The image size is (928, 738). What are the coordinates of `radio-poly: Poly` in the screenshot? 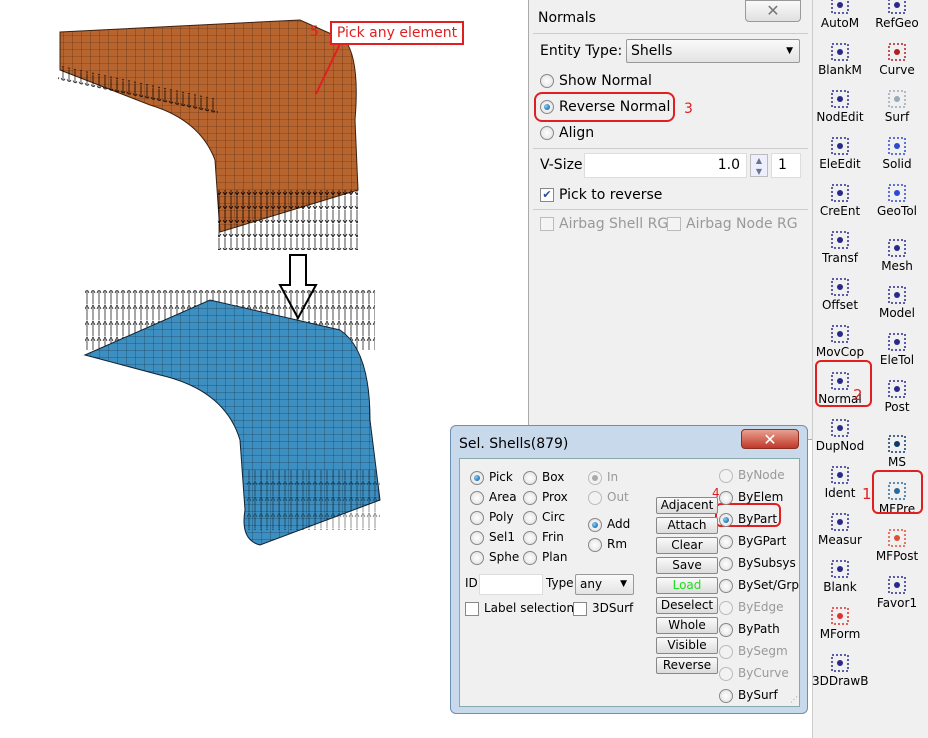 It's located at (492, 517).